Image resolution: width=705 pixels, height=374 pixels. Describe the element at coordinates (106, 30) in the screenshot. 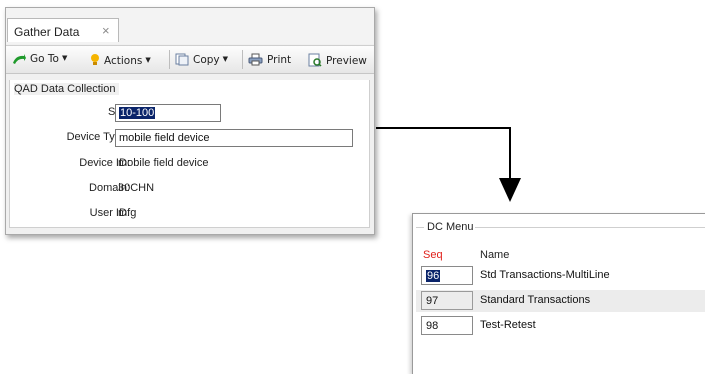

I see `tab-close-icon: ×` at that location.